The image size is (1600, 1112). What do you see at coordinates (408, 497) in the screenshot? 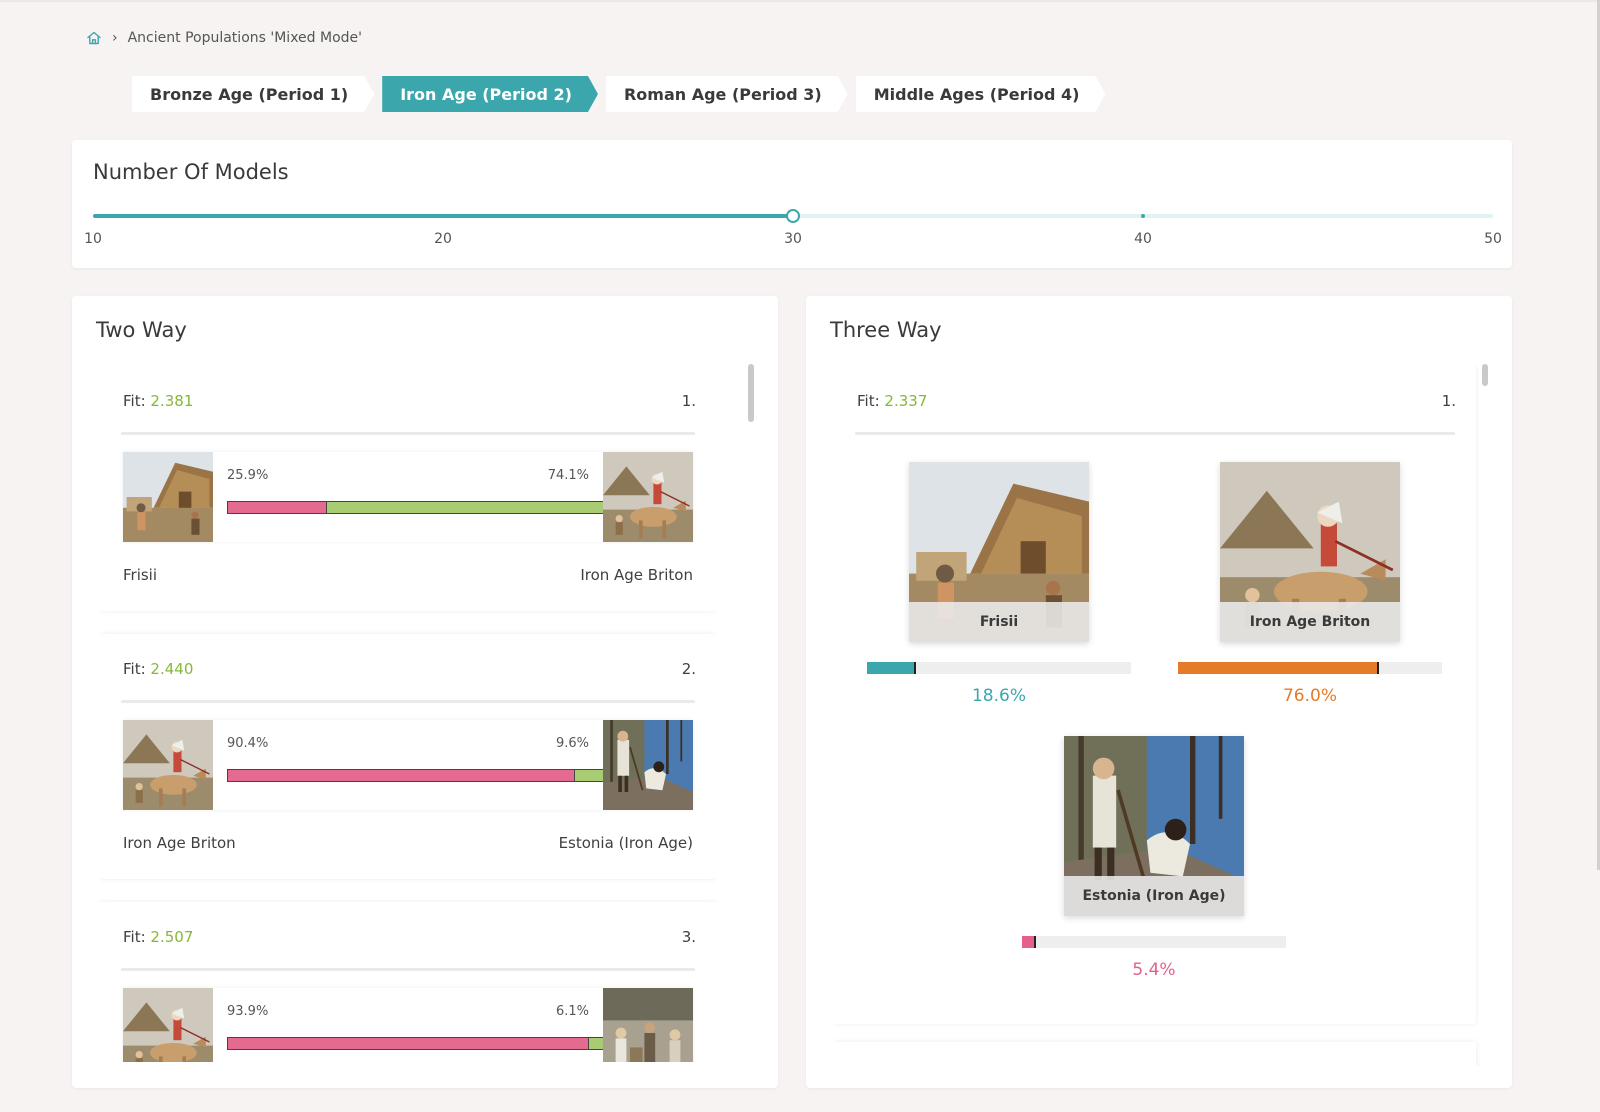
I see `mix-bar-area: 25.9% 74.1%` at bounding box center [408, 497].